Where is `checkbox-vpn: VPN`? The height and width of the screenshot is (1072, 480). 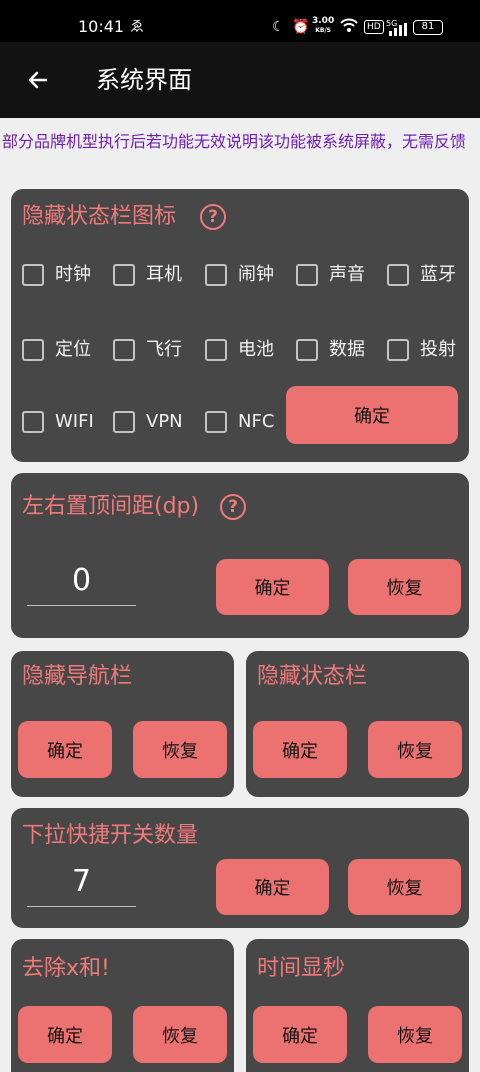 checkbox-vpn: VPN is located at coordinates (148, 422).